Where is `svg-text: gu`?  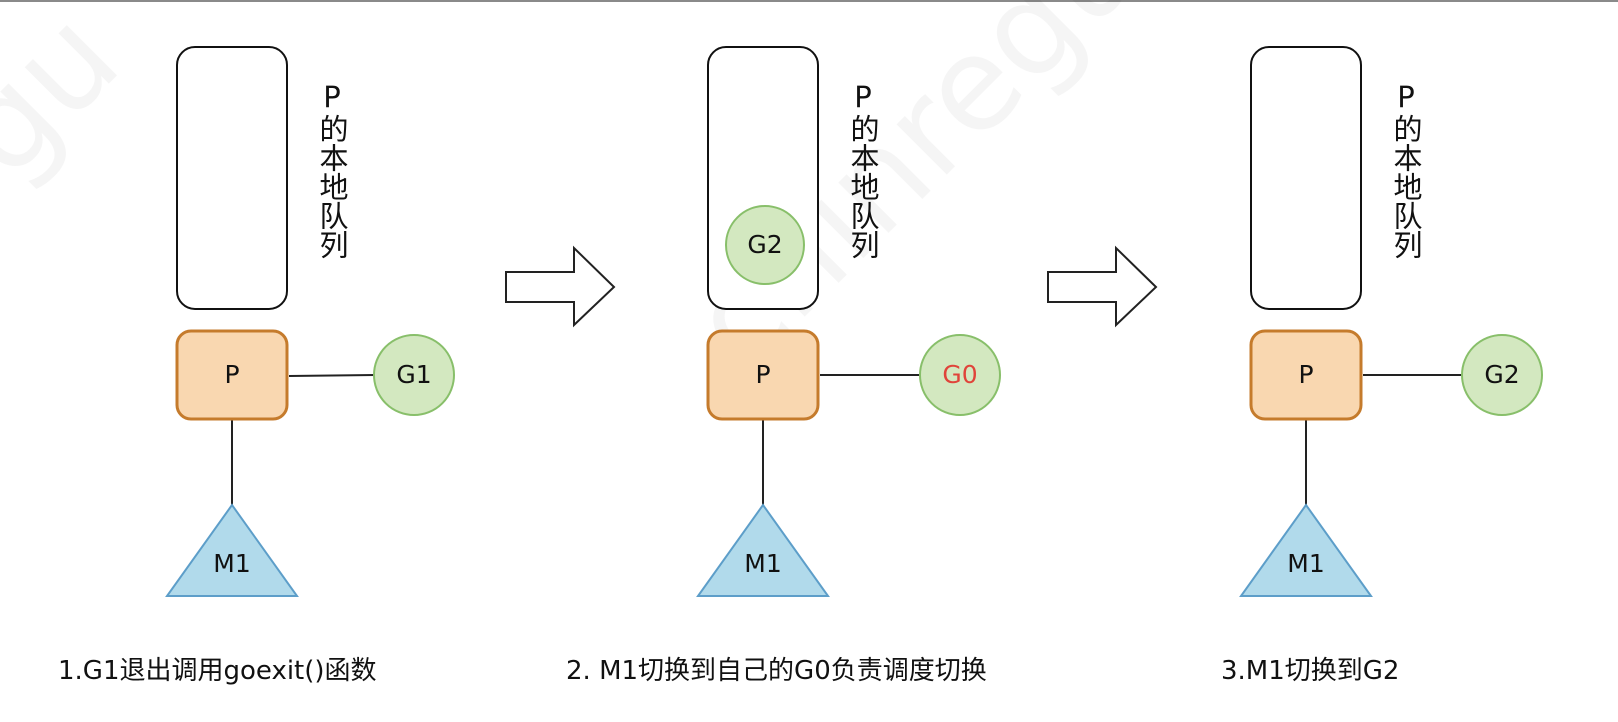 svg-text: gu is located at coordinates (73, 103).